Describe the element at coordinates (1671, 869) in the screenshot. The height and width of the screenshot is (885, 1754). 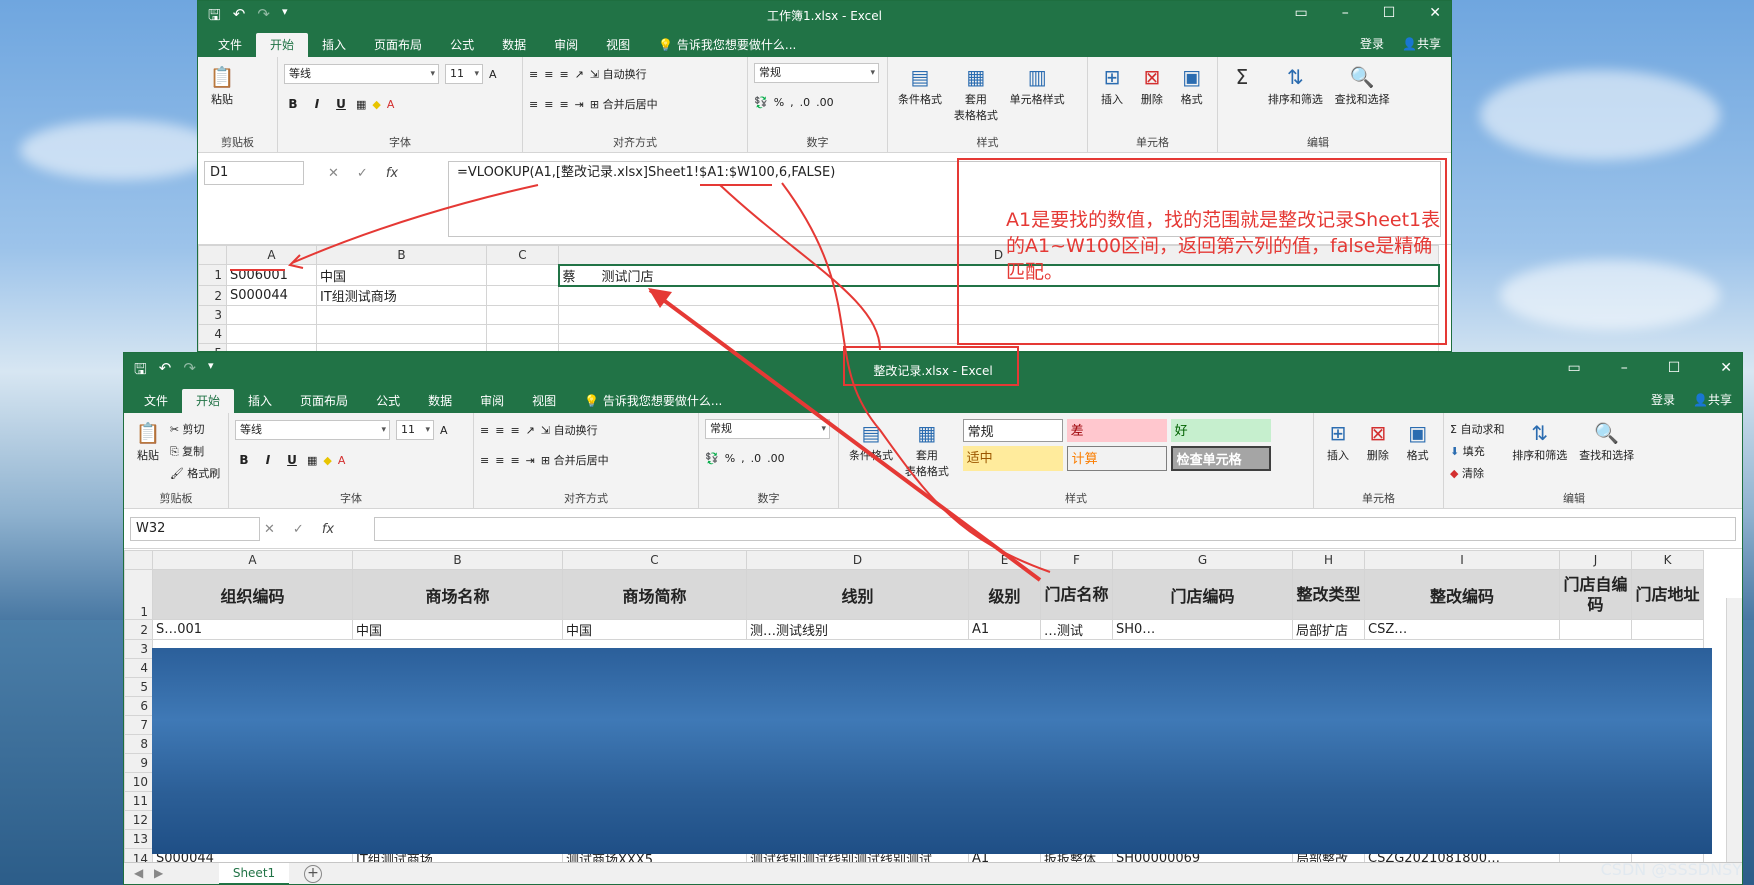
I see `watermark: CSDN @SSSDNSY` at that location.